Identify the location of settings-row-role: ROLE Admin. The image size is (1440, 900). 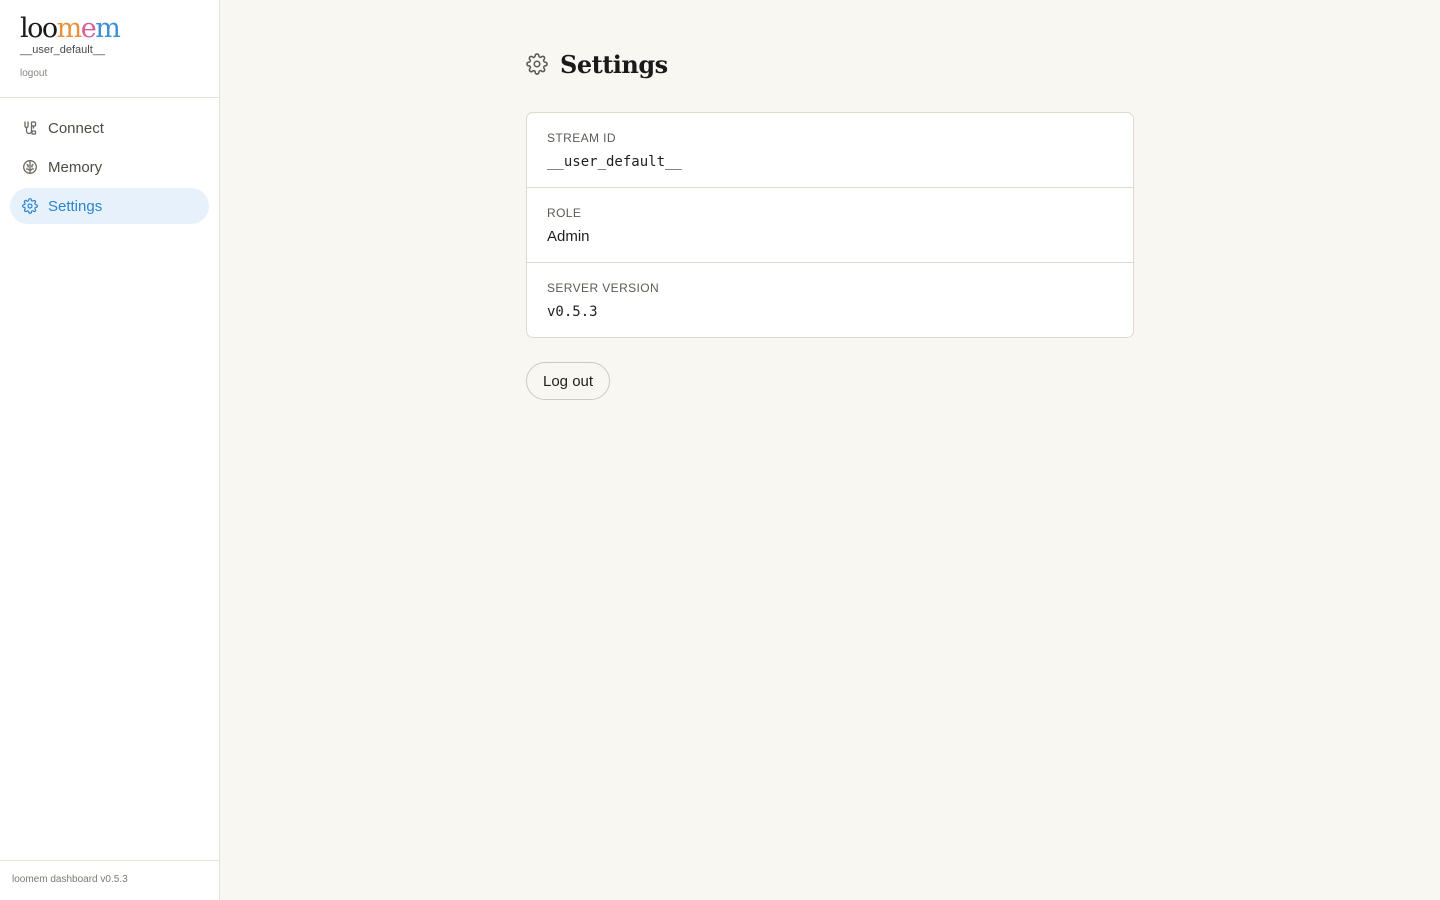
(830, 225).